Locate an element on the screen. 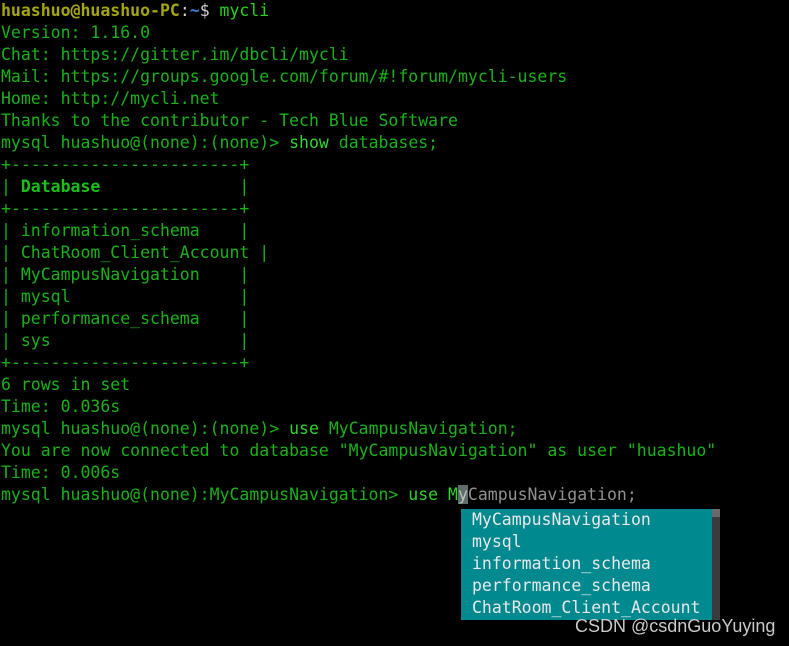 This screenshot has width=789, height=646. inline-suggestion-text: CampusNavigation; is located at coordinates (552, 494).